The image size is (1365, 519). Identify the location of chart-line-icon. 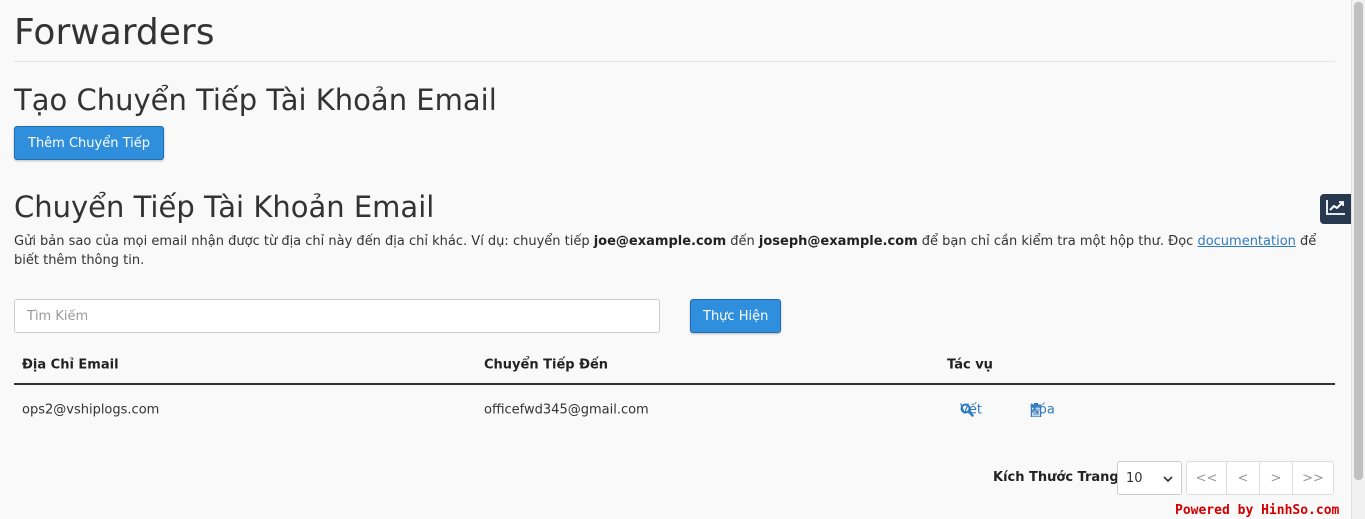
(1336, 209).